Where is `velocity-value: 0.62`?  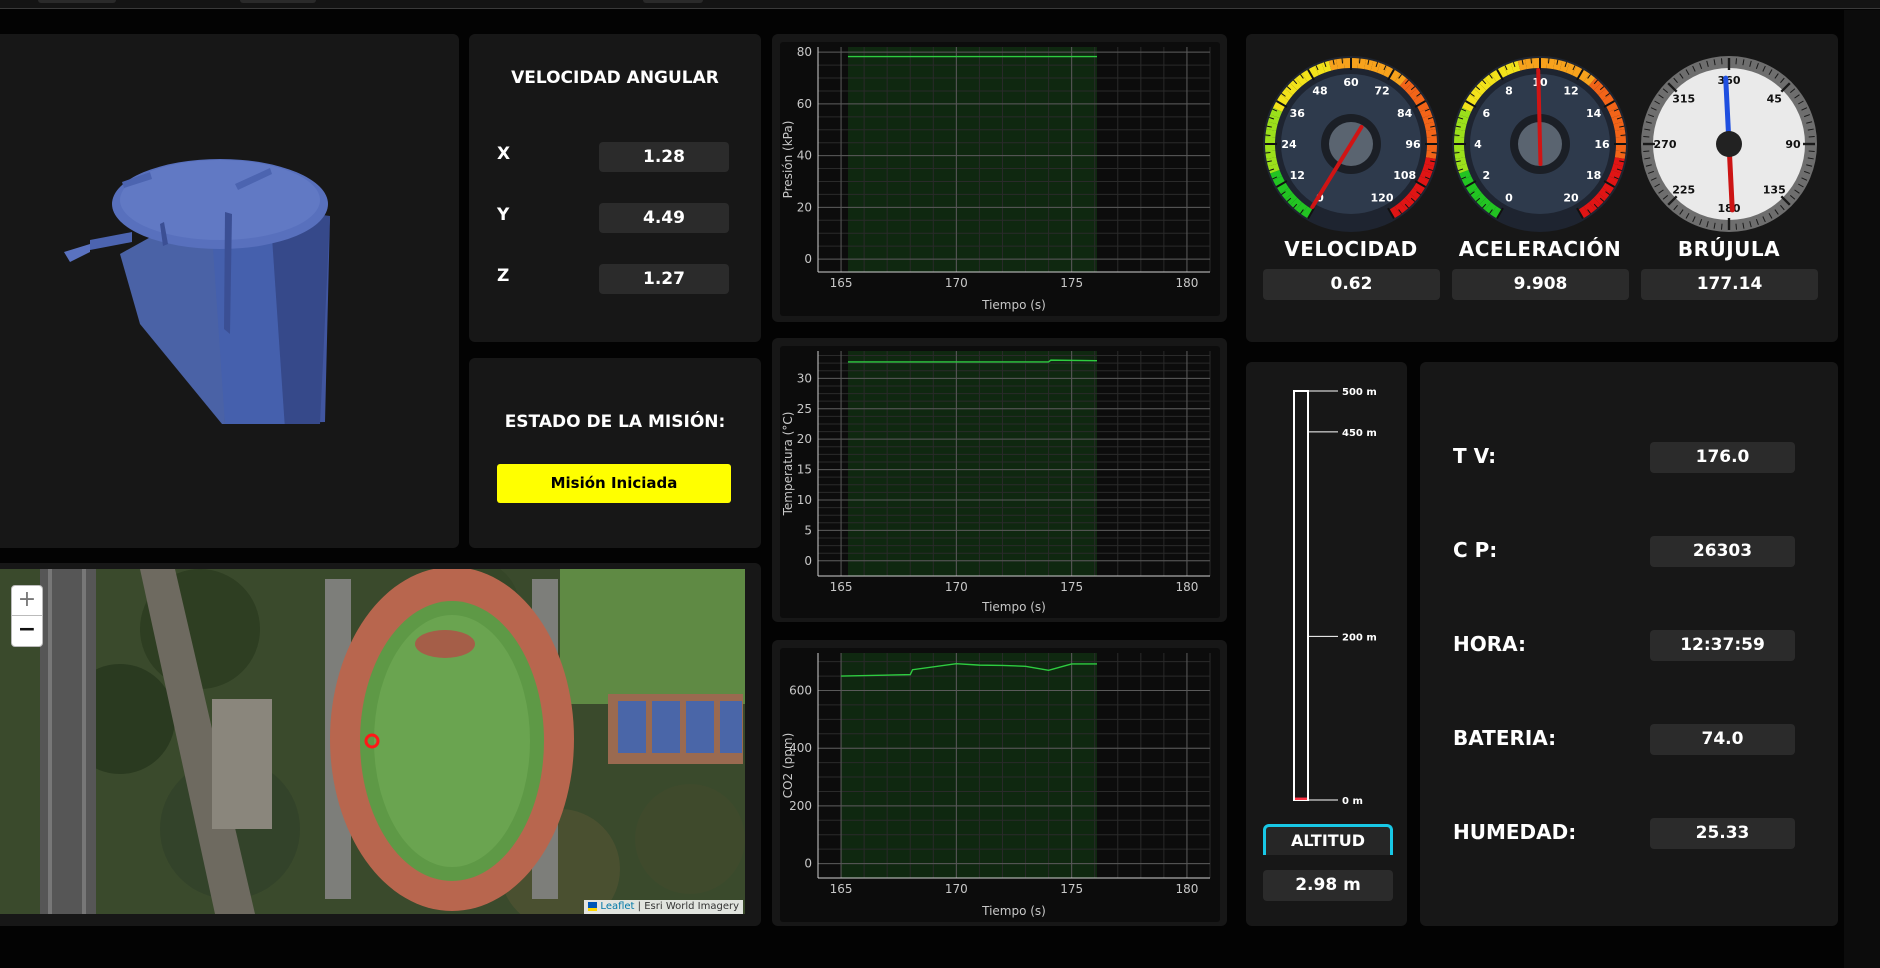
velocity-value: 0.62 is located at coordinates (1351, 284).